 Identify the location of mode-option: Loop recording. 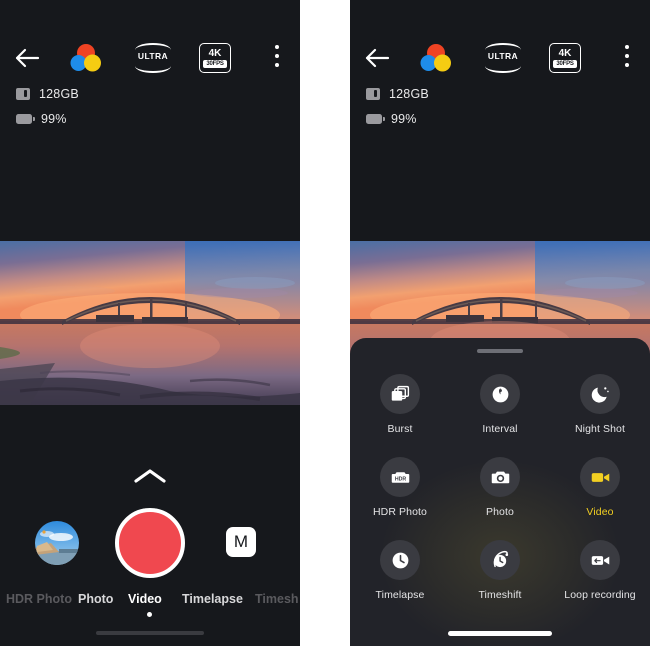
(600, 573).